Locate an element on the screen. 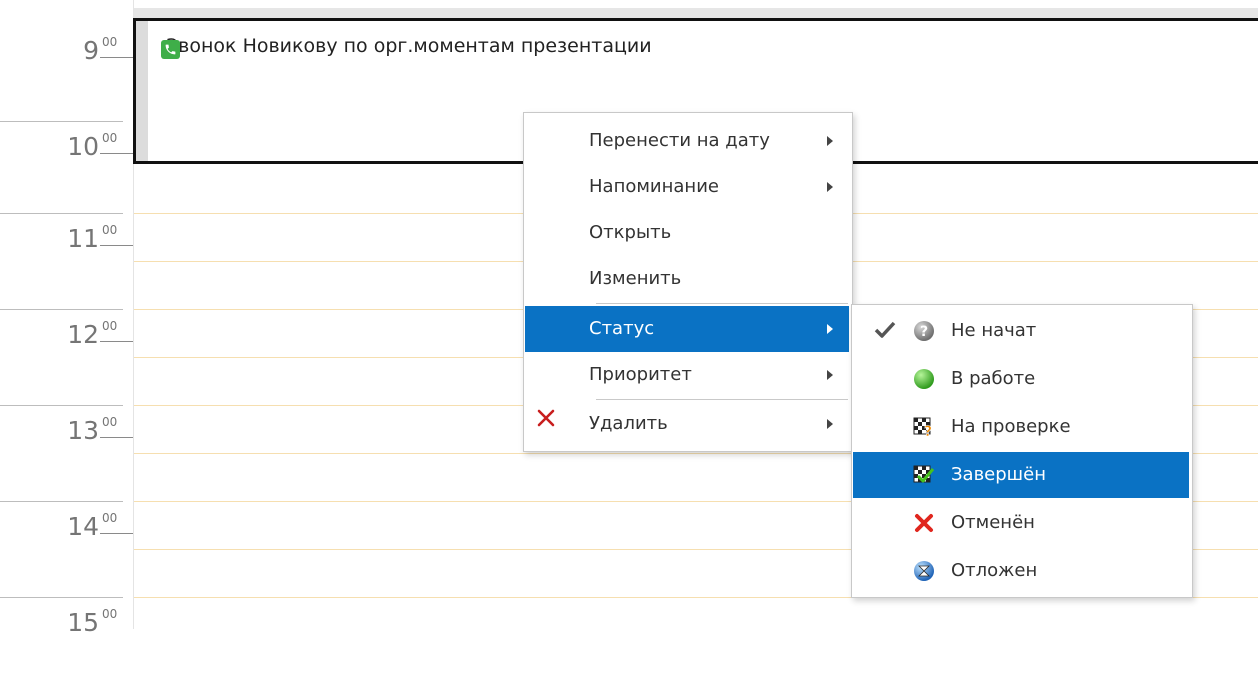  phone-icon is located at coordinates (170, 49).